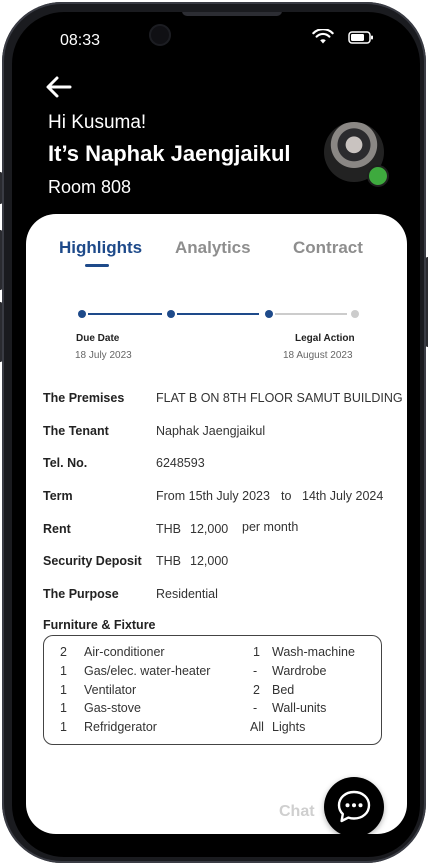 This screenshot has width=428, height=865. Describe the element at coordinates (147, 671) in the screenshot. I see `furniture-item: Gas/elec. water-heater` at that location.